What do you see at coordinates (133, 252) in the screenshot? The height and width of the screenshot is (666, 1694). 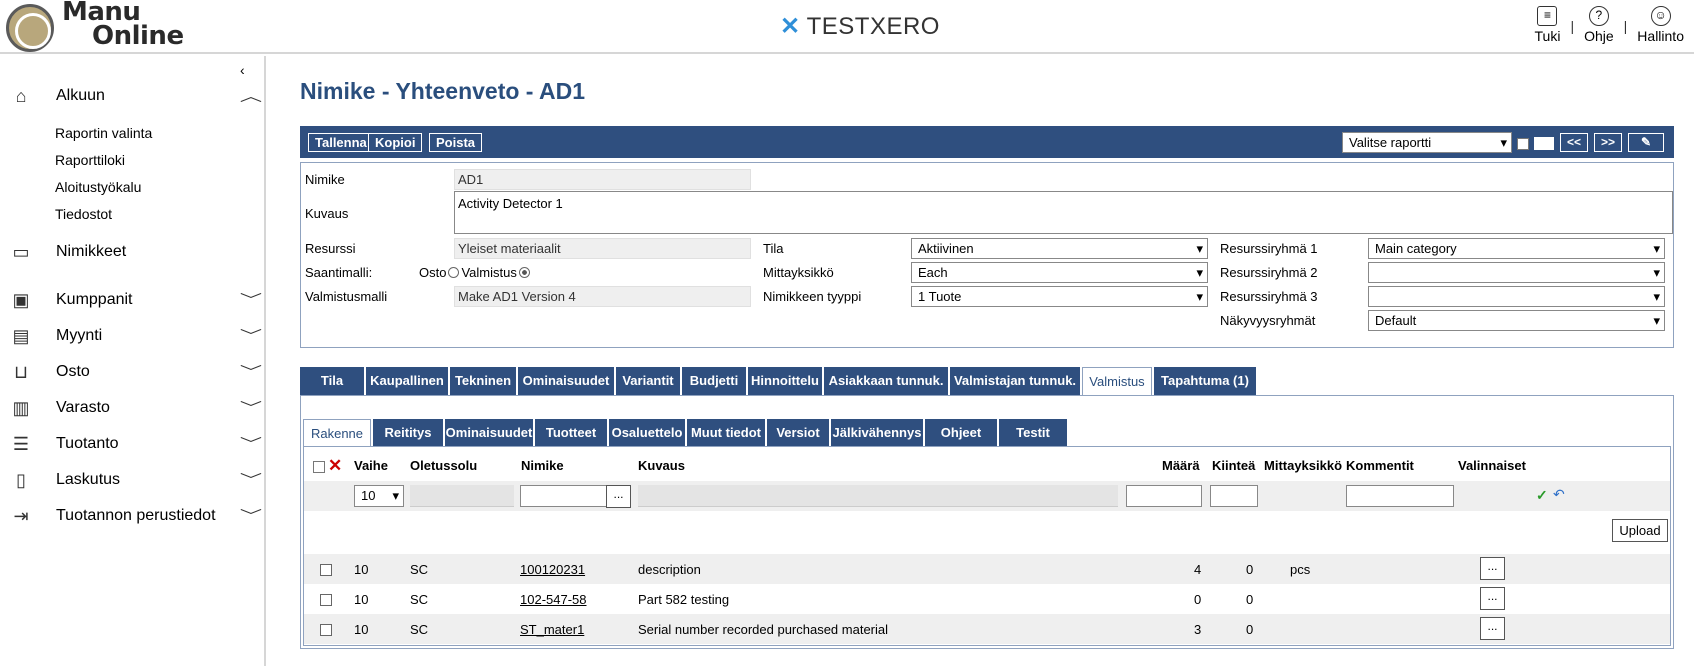 I see `sidebar-item-nimikkeet: ▭ Nimikkeet` at bounding box center [133, 252].